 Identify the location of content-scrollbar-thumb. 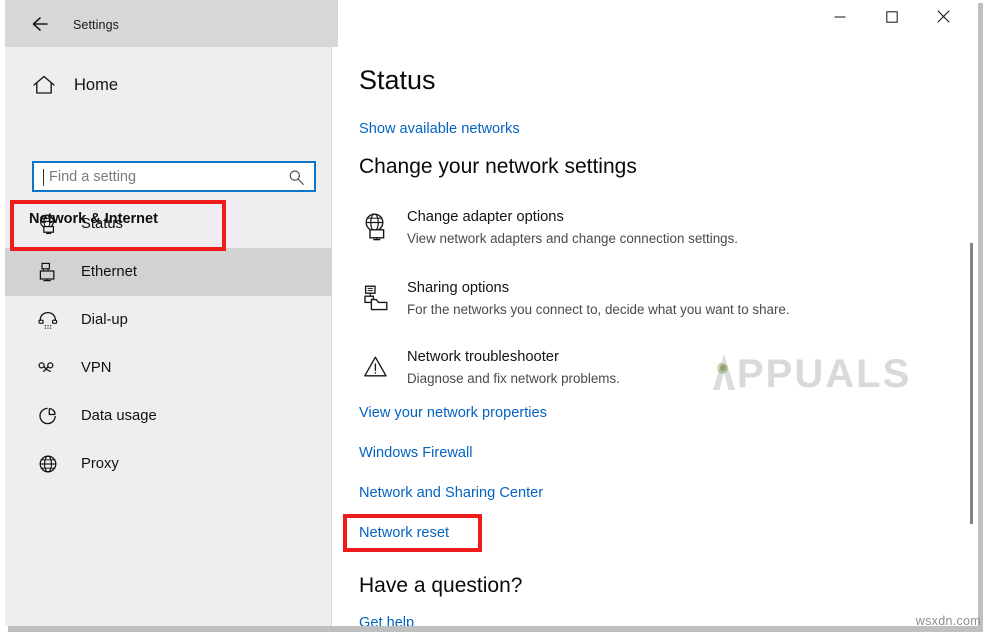
(971, 383).